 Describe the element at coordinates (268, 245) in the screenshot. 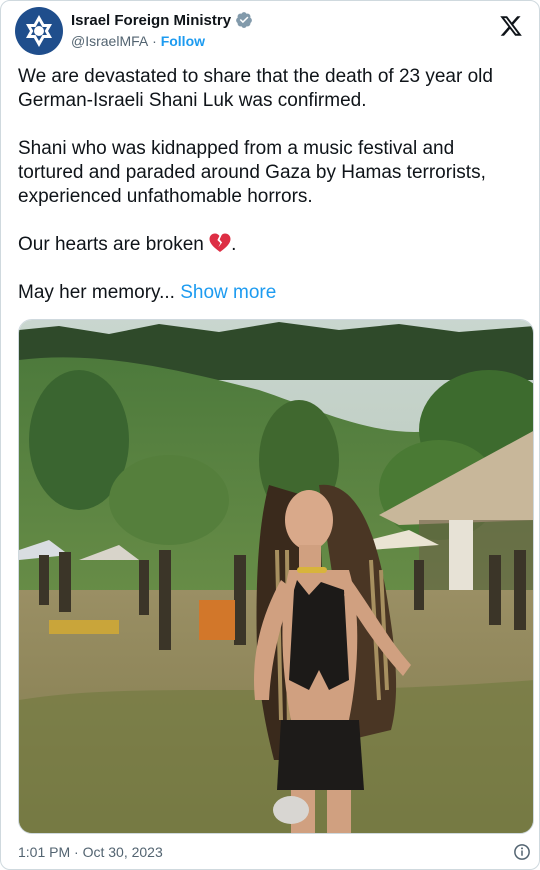

I see `tweet-paragraph: Our hearts are broken .` at that location.